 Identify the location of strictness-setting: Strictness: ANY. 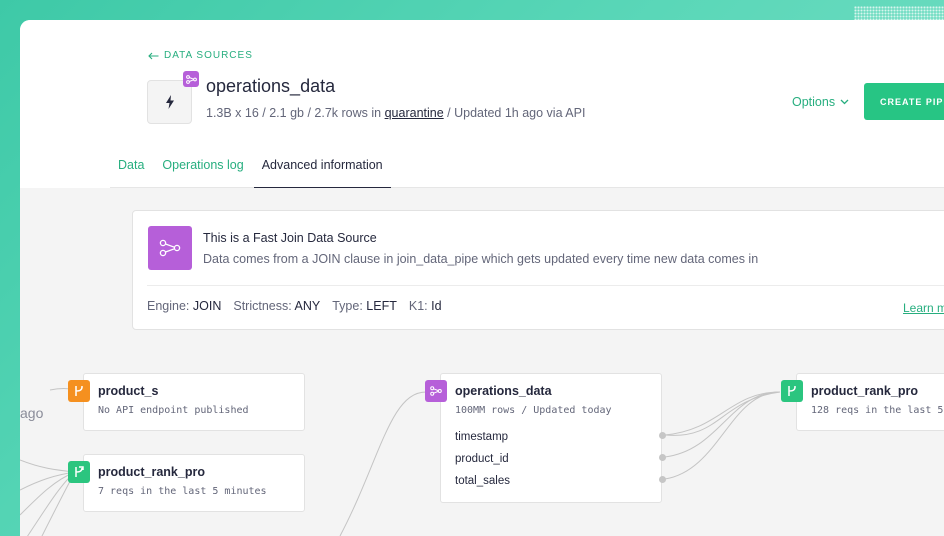
(277, 306).